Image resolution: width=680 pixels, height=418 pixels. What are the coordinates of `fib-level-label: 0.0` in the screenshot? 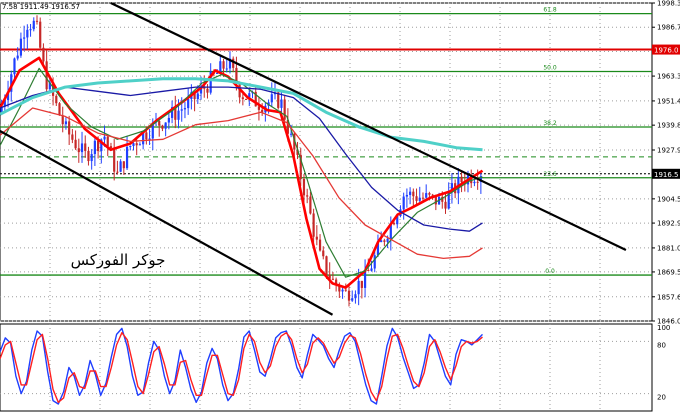 It's located at (550, 271).